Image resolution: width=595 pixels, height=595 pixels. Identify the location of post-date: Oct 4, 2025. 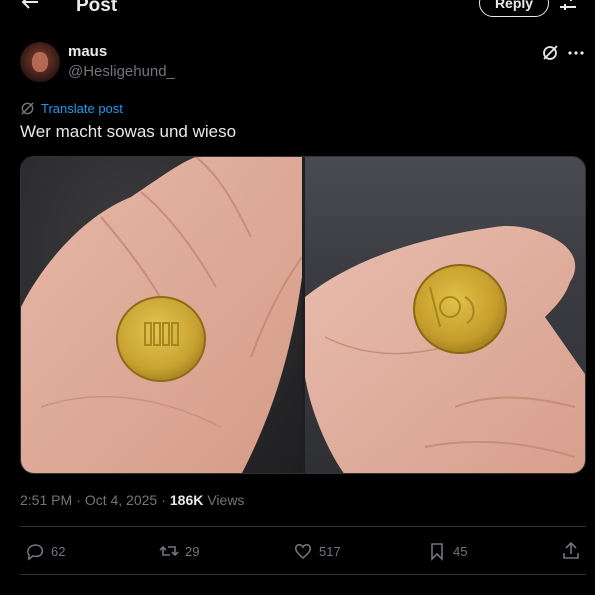
(121, 500).